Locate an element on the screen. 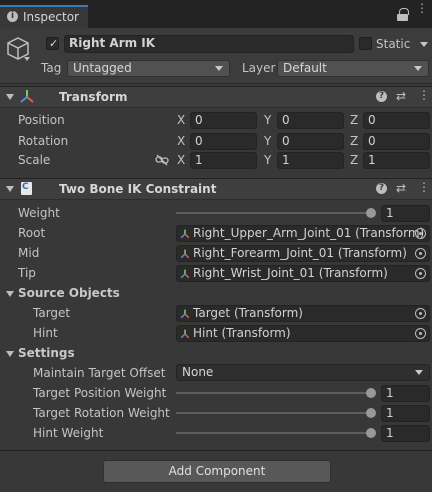 Image resolution: width=432 pixels, height=492 pixels. transform-title: Transform is located at coordinates (93, 97).